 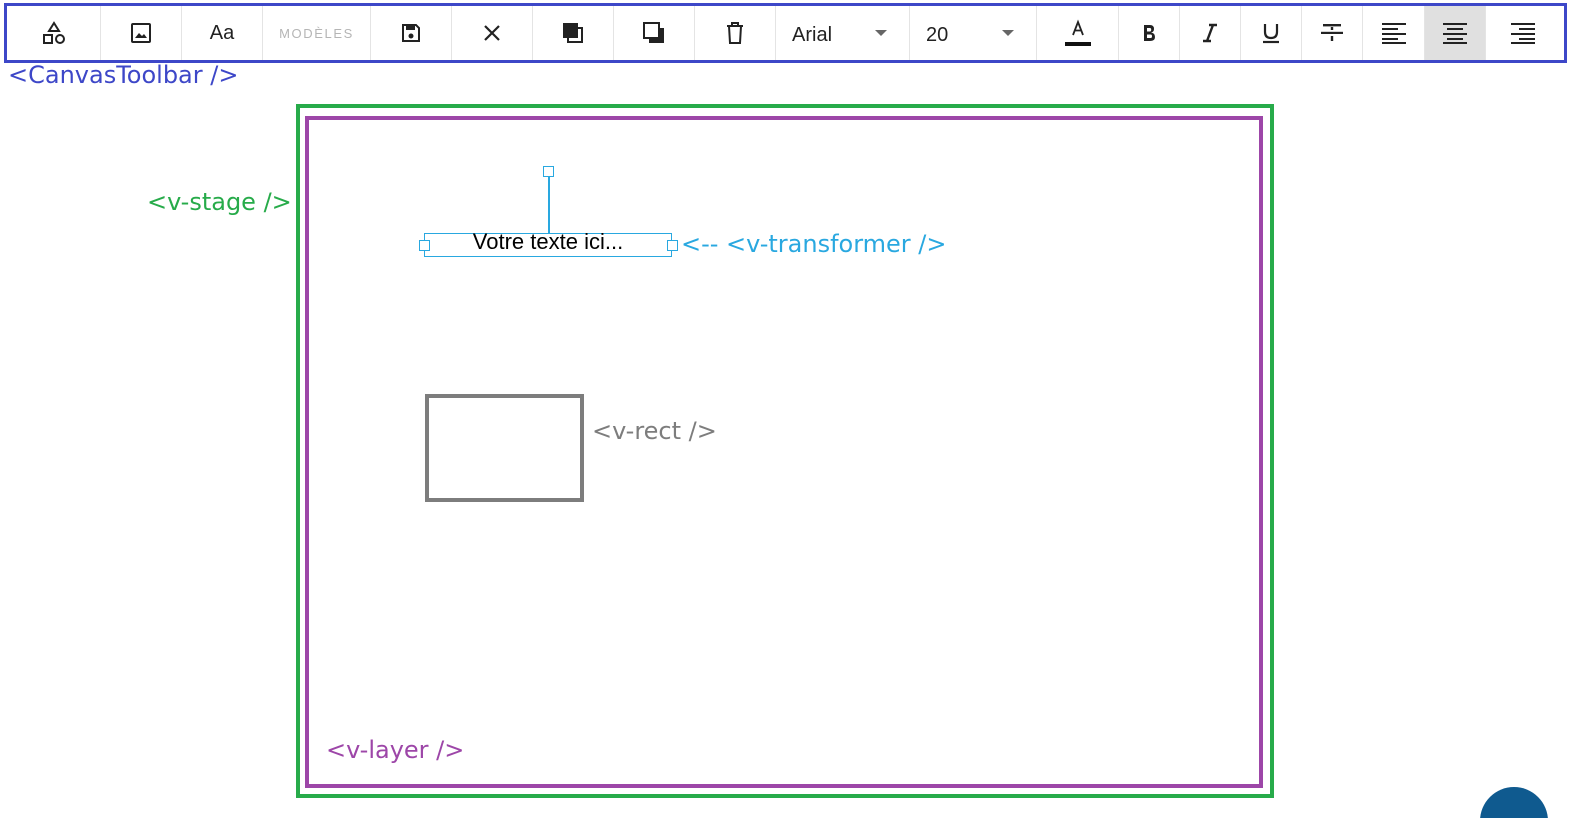 I want to click on strikethrough-icon, so click(x=1332, y=32).